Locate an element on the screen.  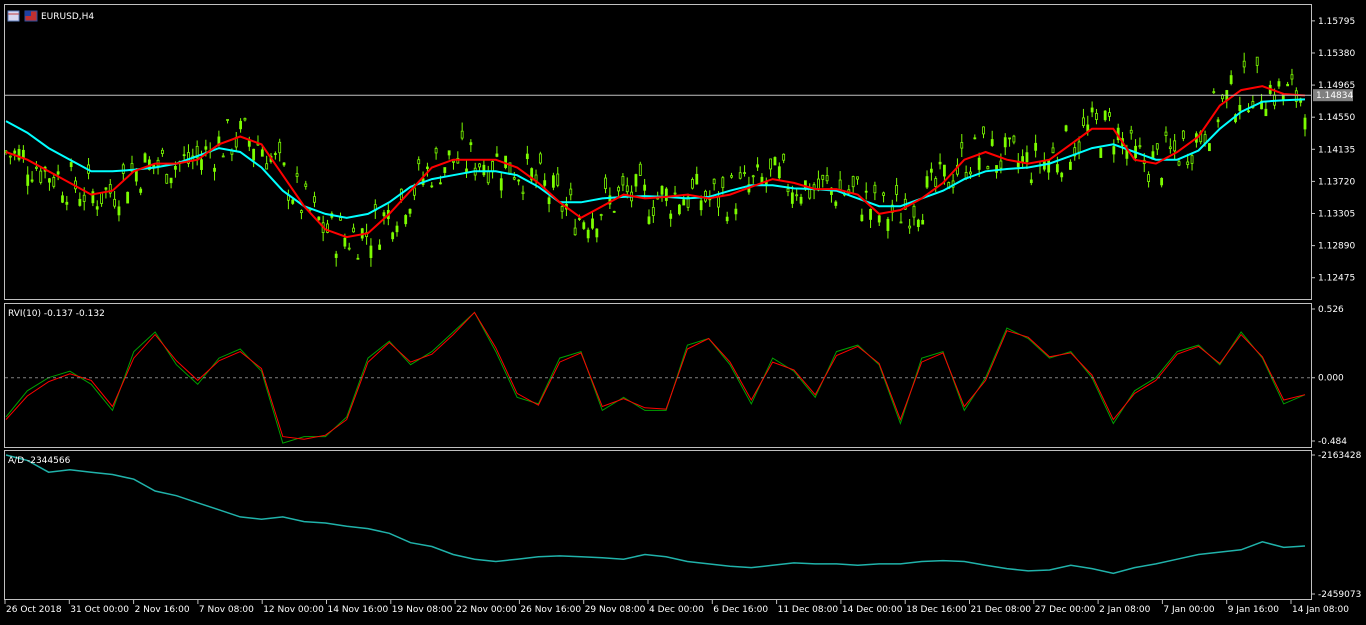
price-tick-label: 1.15380 is located at coordinates (1336, 54).